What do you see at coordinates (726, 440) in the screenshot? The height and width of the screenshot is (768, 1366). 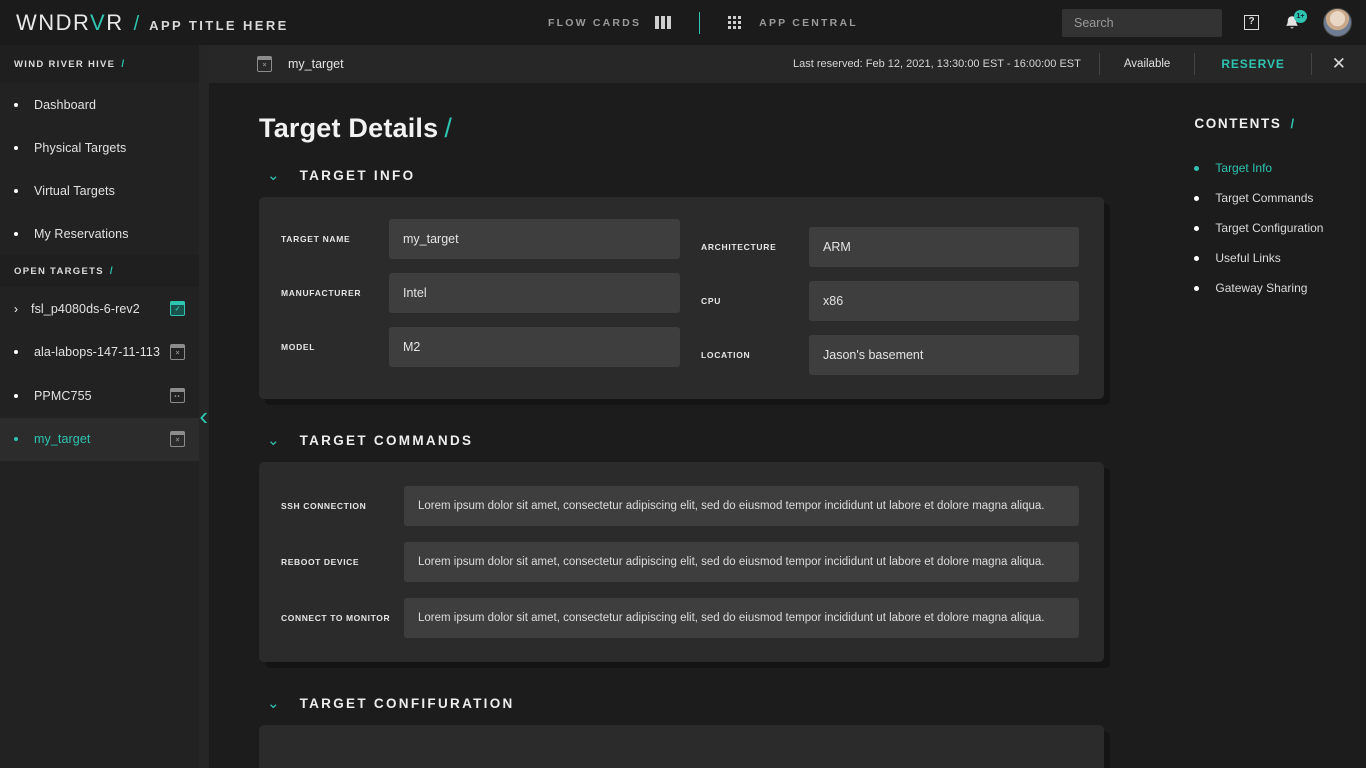 I see `section-header-target-commands: ⌄ TARGET COMMANDS` at bounding box center [726, 440].